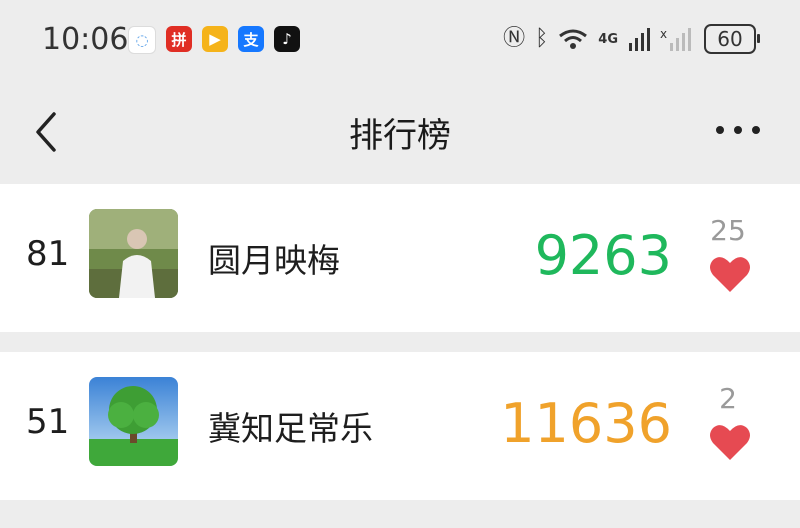 Image resolution: width=800 pixels, height=528 pixels. What do you see at coordinates (514, 38) in the screenshot?
I see `nfc-icon: Ⓝ` at bounding box center [514, 38].